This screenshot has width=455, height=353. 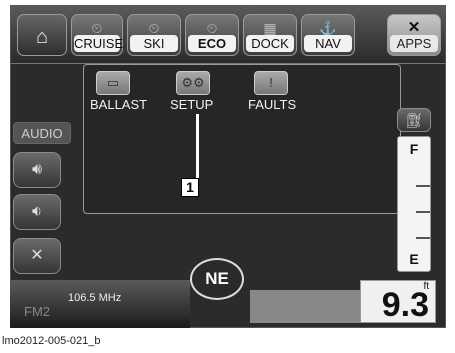 I want to click on tab-nav: ⚓ NAV, so click(x=328, y=35).